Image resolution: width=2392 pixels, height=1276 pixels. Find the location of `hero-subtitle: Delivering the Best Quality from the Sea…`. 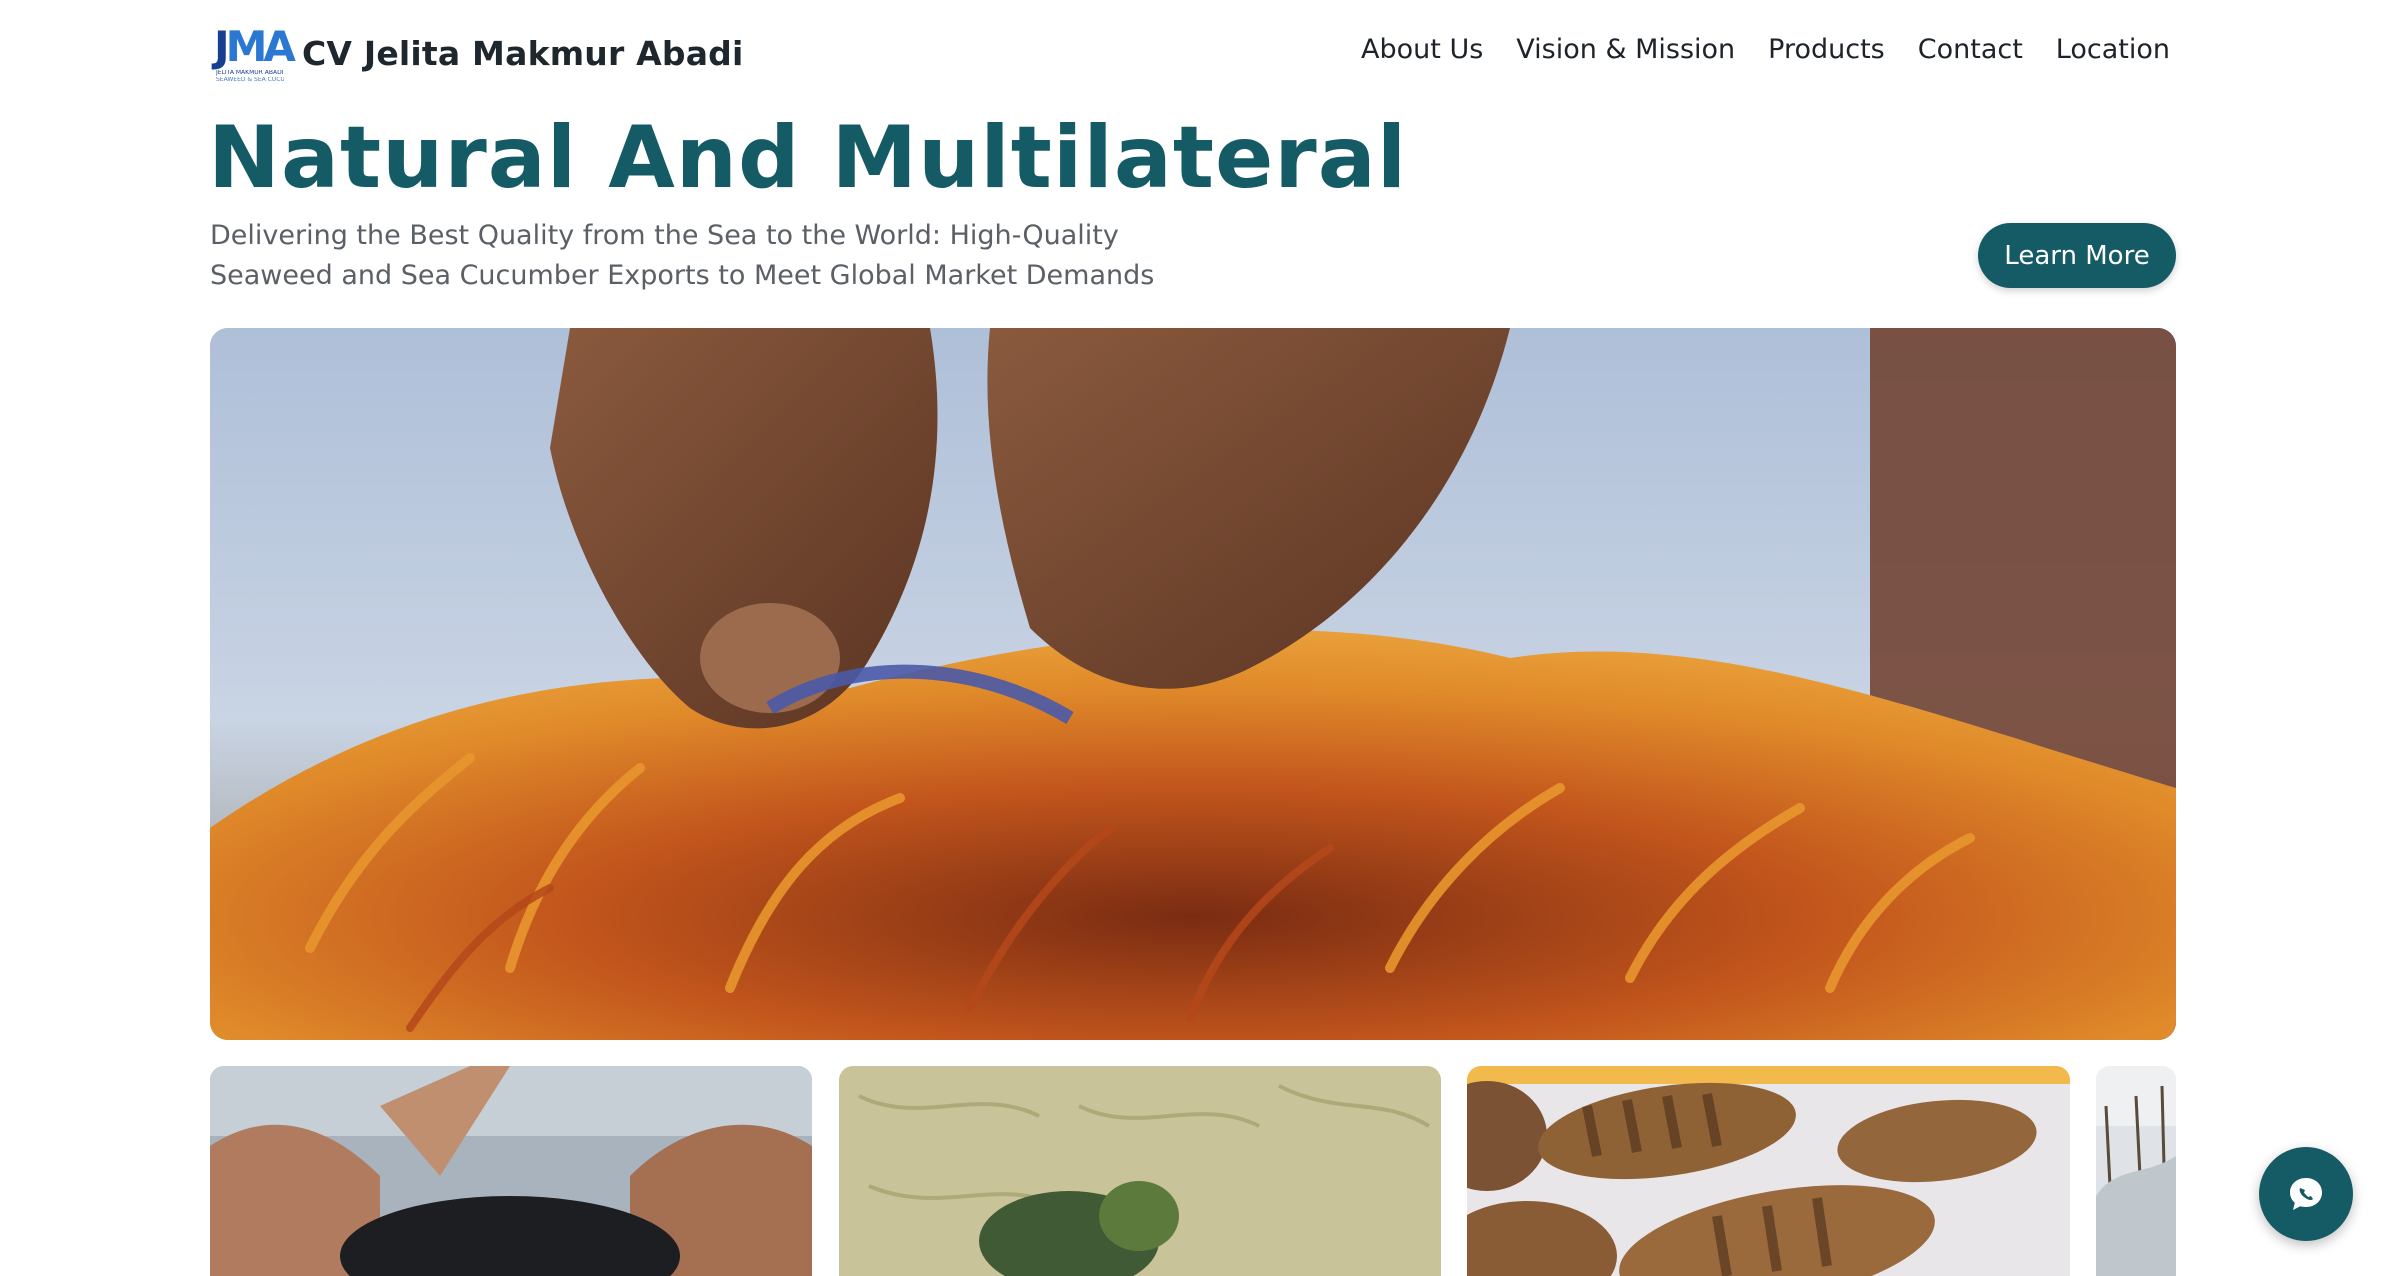

hero-subtitle: Delivering the Best Quality from the Sea… is located at coordinates (682, 255).